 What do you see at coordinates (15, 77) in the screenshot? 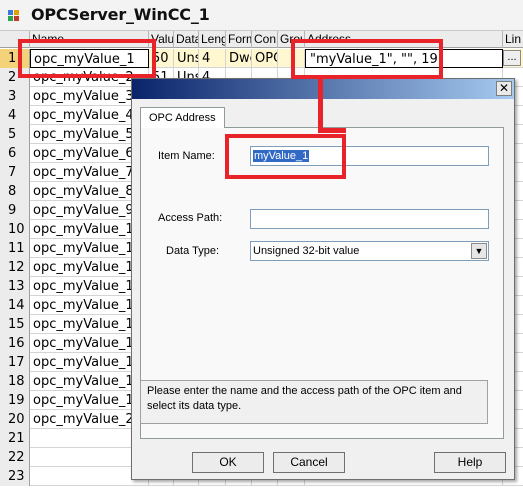
I see `row-number: 2` at bounding box center [15, 77].